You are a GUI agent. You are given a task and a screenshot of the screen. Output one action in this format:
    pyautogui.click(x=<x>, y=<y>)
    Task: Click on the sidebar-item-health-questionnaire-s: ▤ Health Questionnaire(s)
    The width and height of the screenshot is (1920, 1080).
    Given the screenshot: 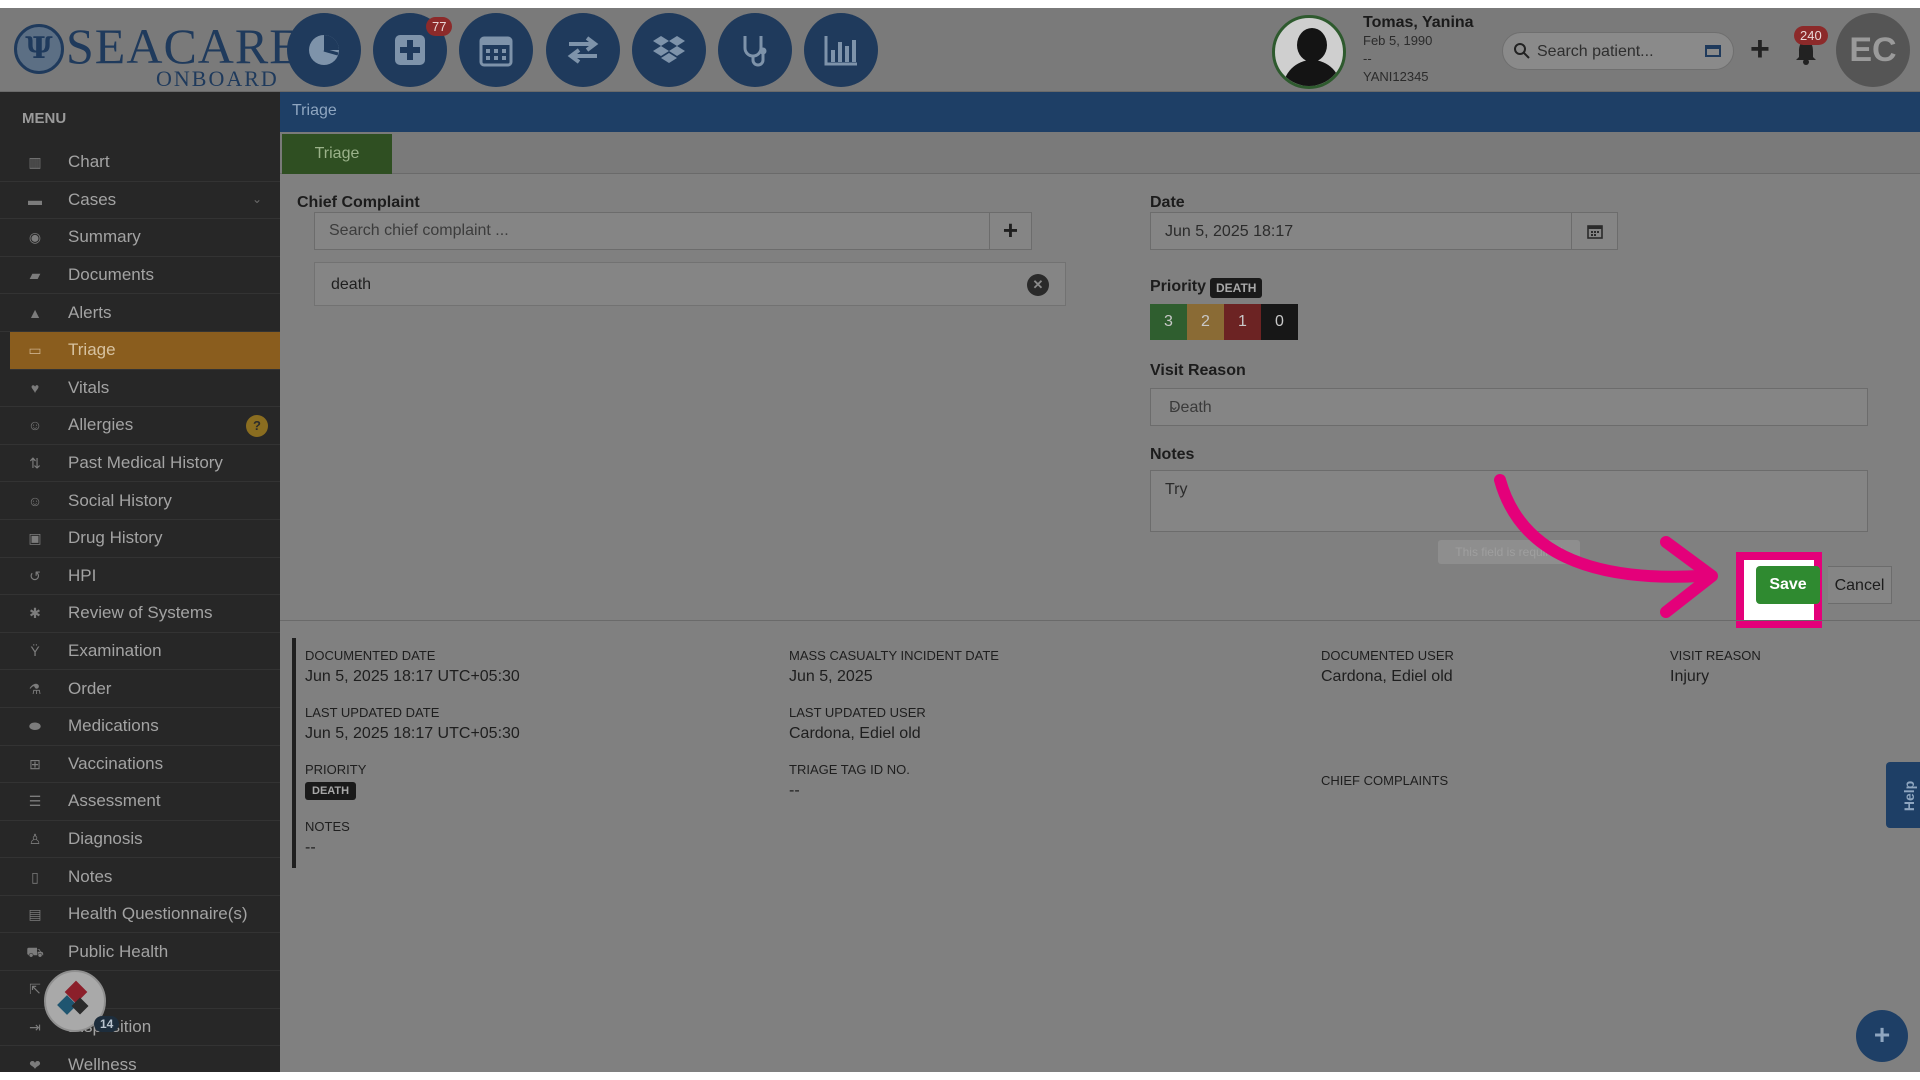 What is the action you would take?
    pyautogui.click(x=140, y=915)
    